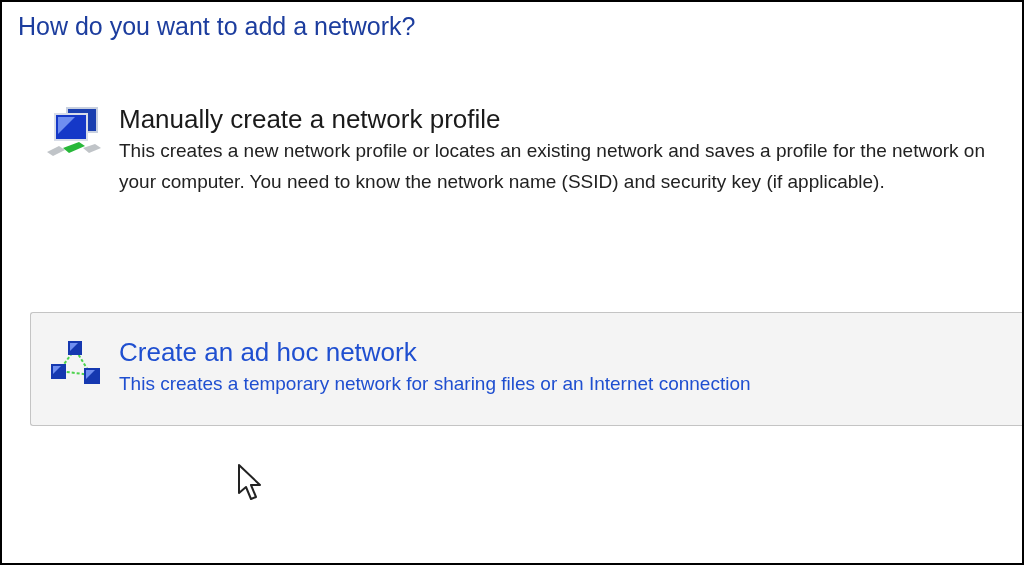 The height and width of the screenshot is (565, 1024). What do you see at coordinates (217, 26) in the screenshot?
I see `dialog-heading: How do you want to add a network?` at bounding box center [217, 26].